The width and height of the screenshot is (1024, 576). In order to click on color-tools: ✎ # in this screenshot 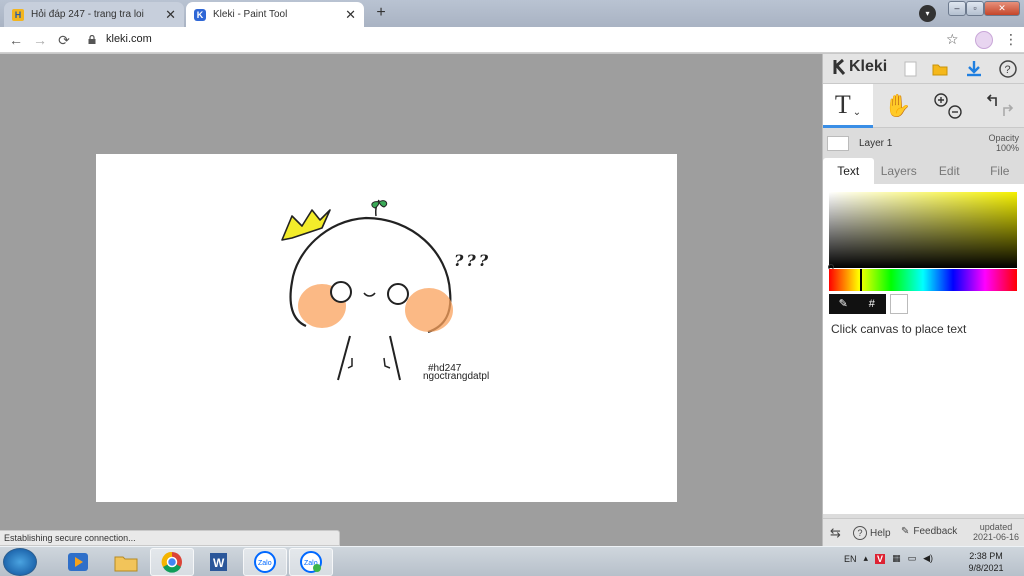, I will do `click(857, 304)`.